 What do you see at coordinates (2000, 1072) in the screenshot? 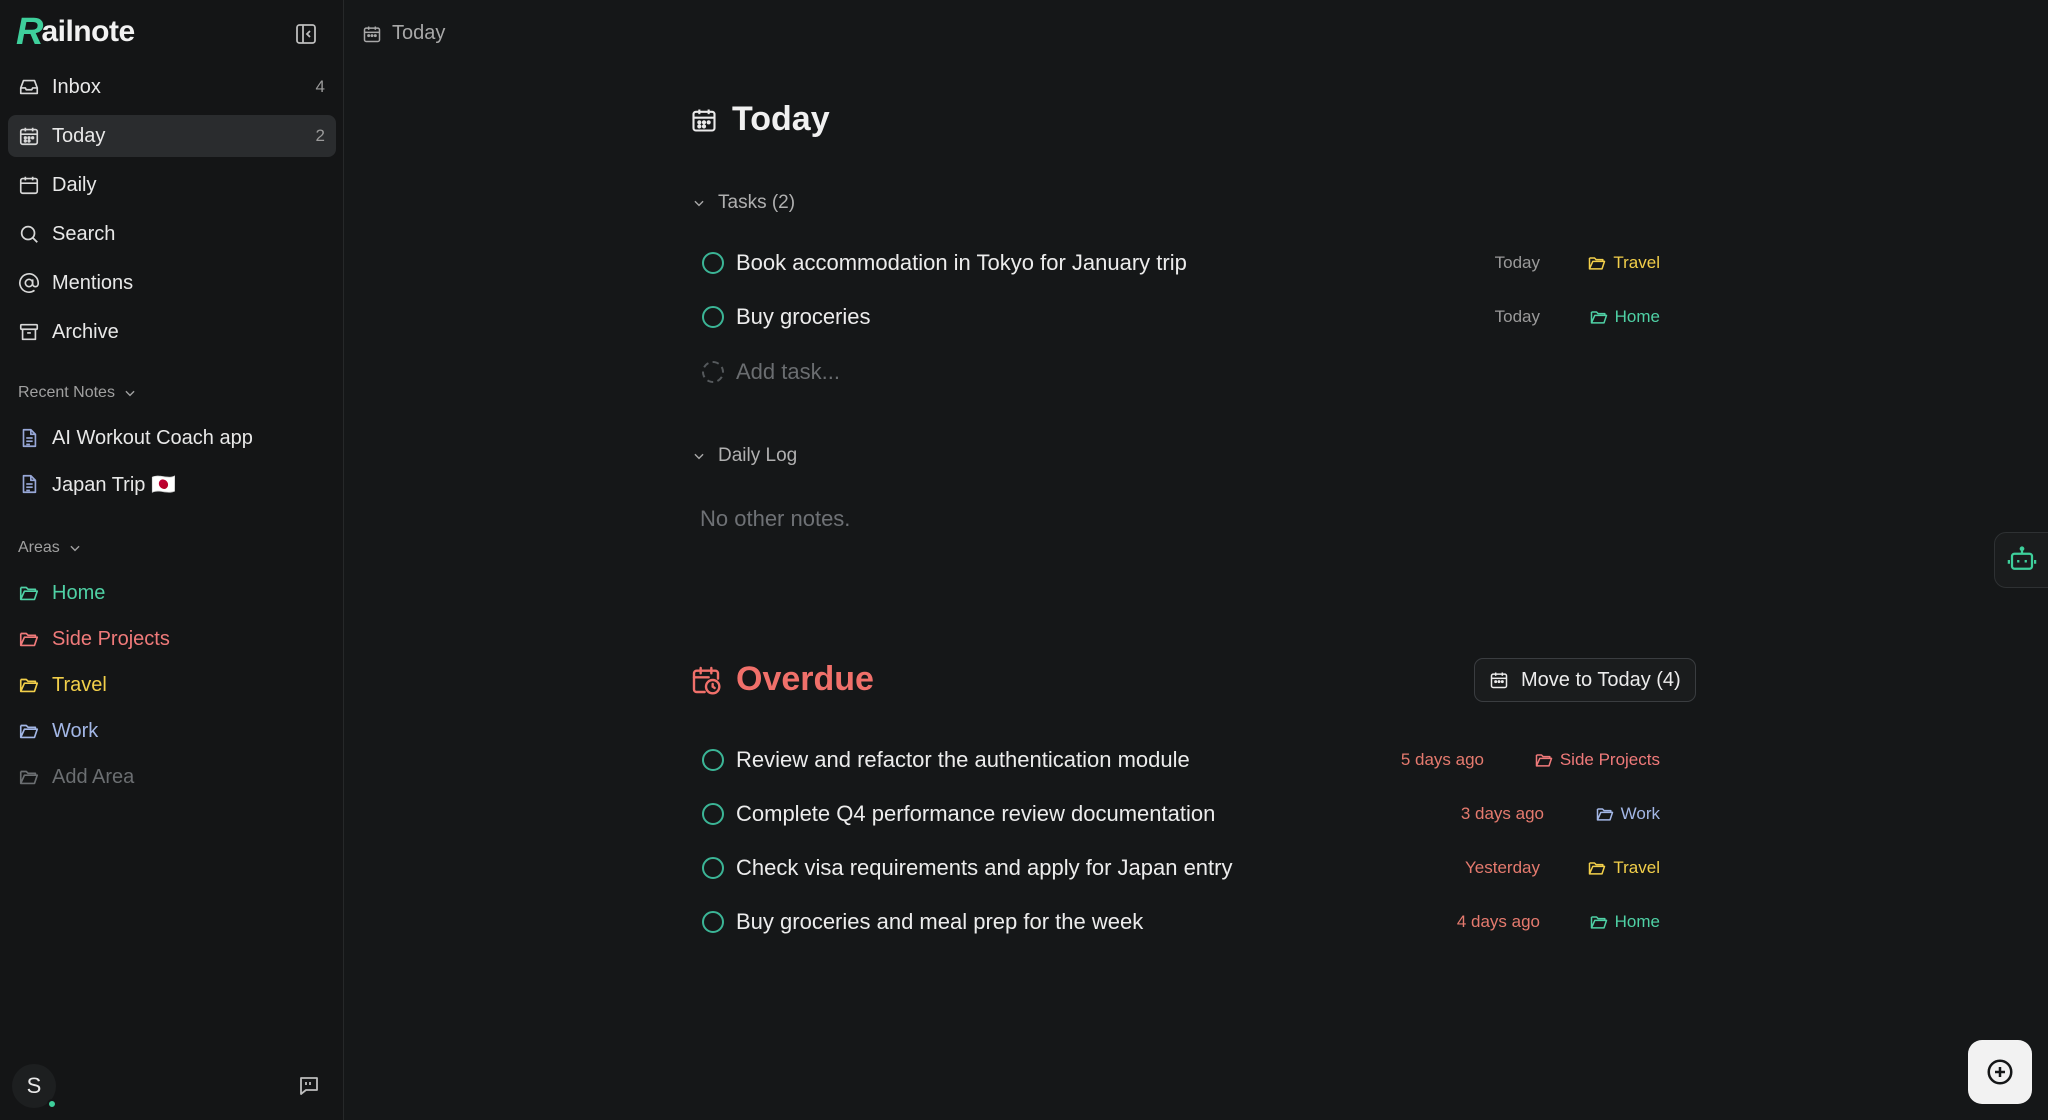
I see `add-floating-button` at bounding box center [2000, 1072].